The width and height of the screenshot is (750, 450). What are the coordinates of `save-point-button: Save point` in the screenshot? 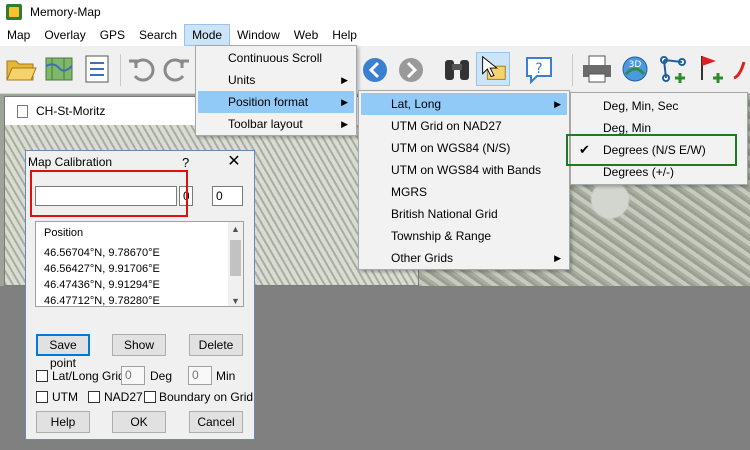 It's located at (63, 352).